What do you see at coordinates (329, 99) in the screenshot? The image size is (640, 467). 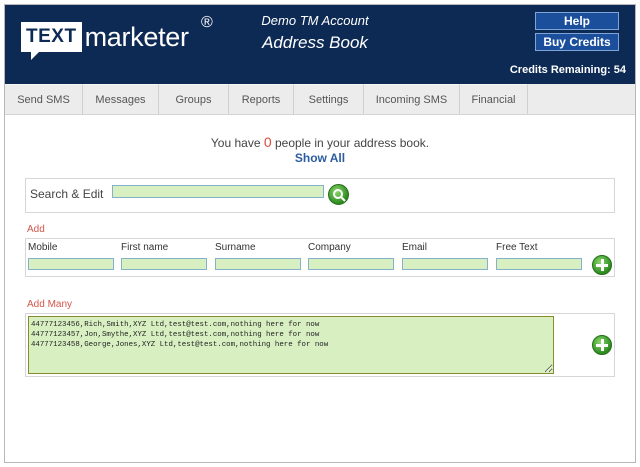 I see `tab-settings: Settings` at bounding box center [329, 99].